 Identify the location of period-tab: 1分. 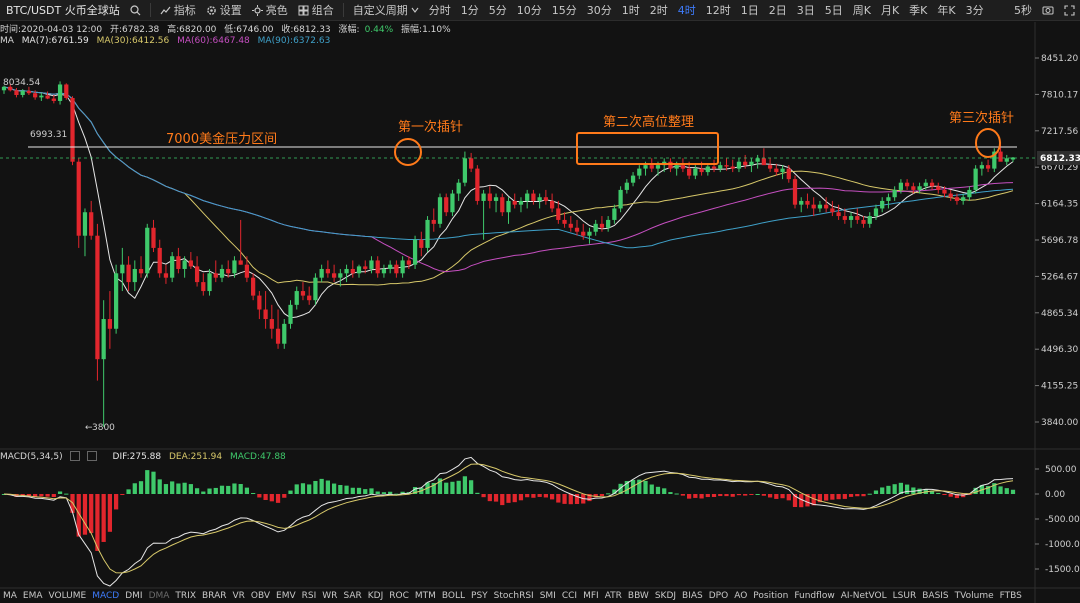
(470, 10).